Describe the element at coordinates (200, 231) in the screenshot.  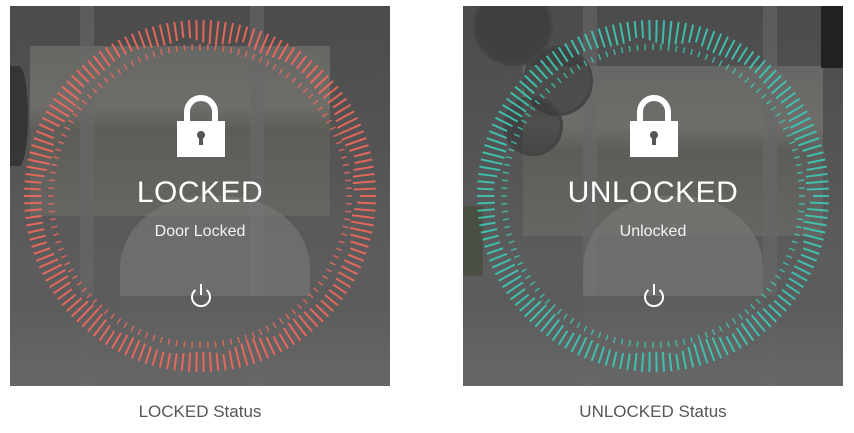
I see `status-subtitle: Door Locked` at that location.